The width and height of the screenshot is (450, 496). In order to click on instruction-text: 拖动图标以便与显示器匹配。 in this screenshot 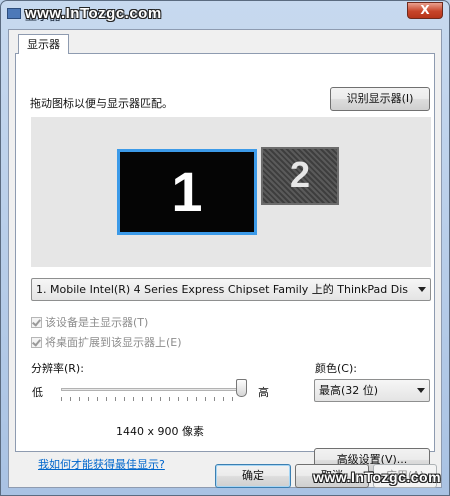, I will do `click(101, 103)`.